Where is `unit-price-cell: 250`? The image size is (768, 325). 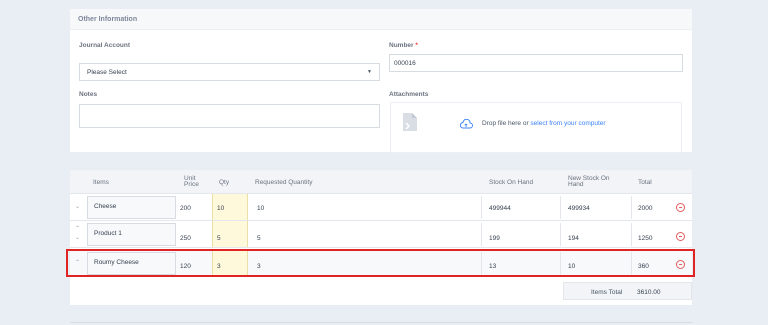
unit-price-cell: 250 is located at coordinates (185, 238).